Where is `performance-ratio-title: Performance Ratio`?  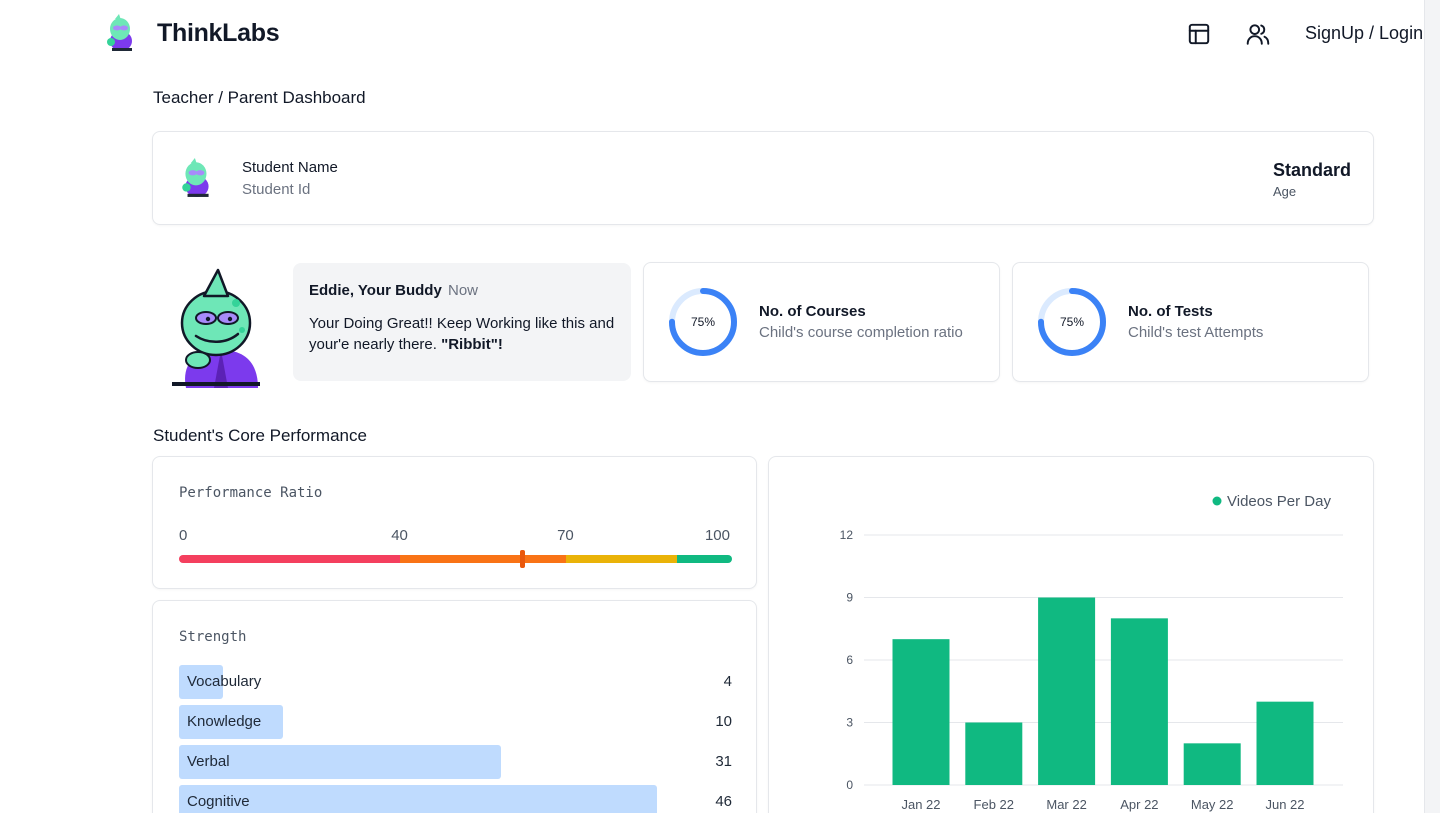
performance-ratio-title: Performance Ratio is located at coordinates (251, 493).